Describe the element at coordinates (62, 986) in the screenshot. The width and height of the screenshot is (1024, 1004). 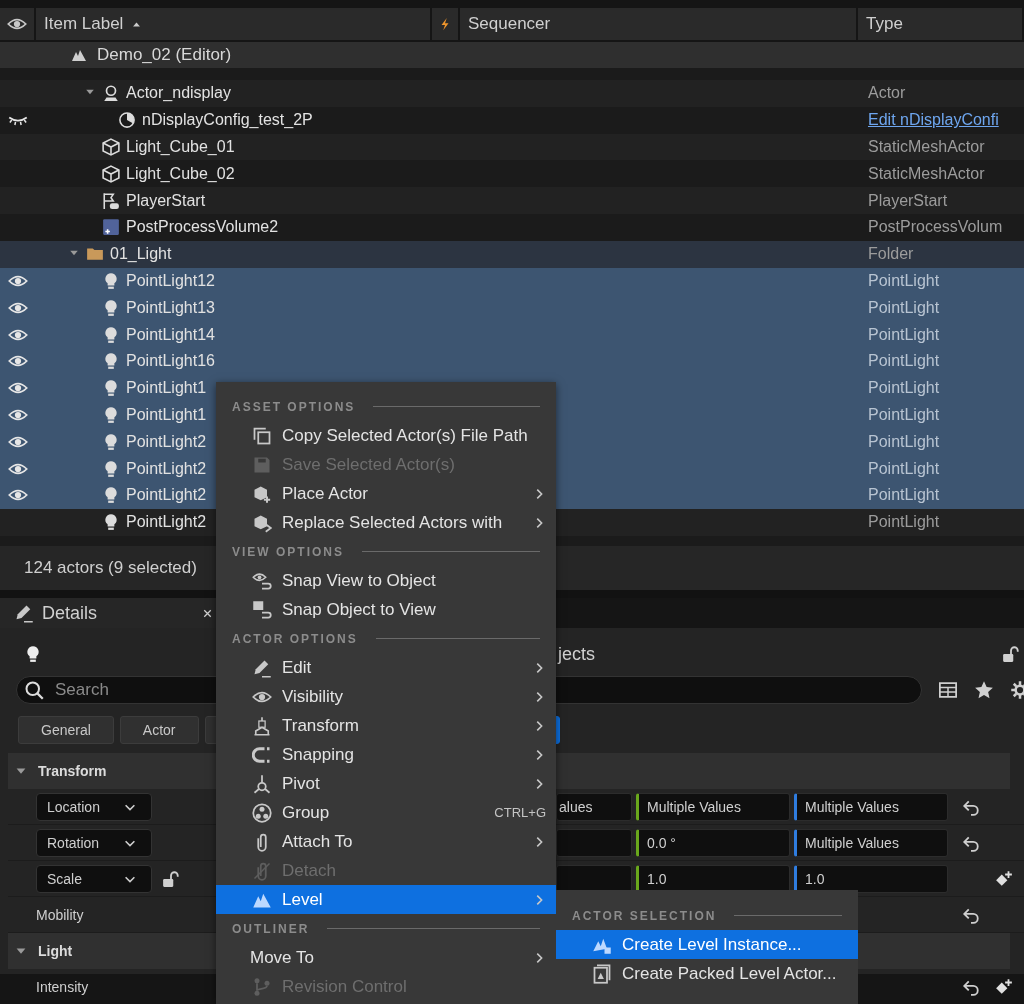
I see `property-label: Intensity` at that location.